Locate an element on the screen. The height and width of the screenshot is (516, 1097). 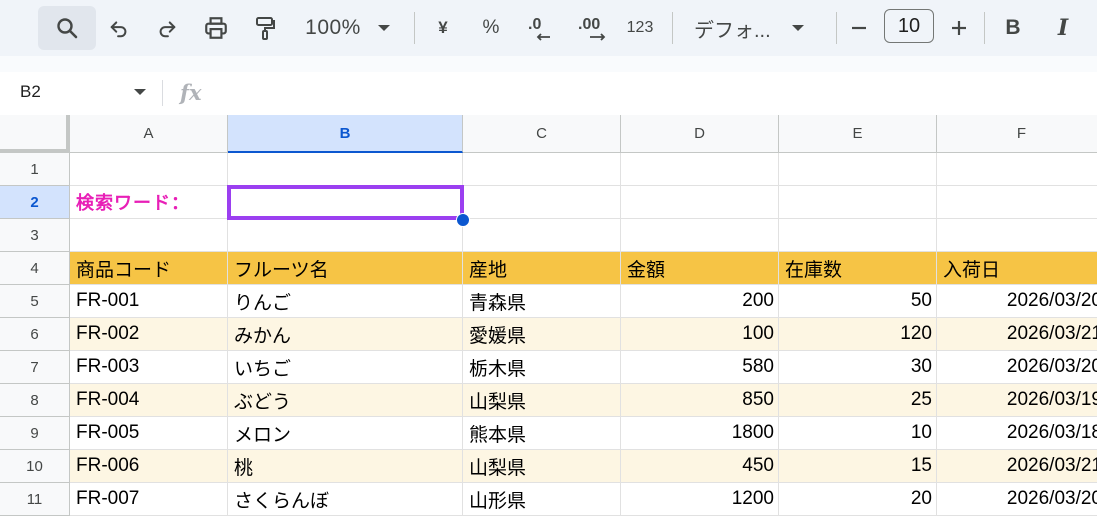
name-box: B2 is located at coordinates (30, 92).